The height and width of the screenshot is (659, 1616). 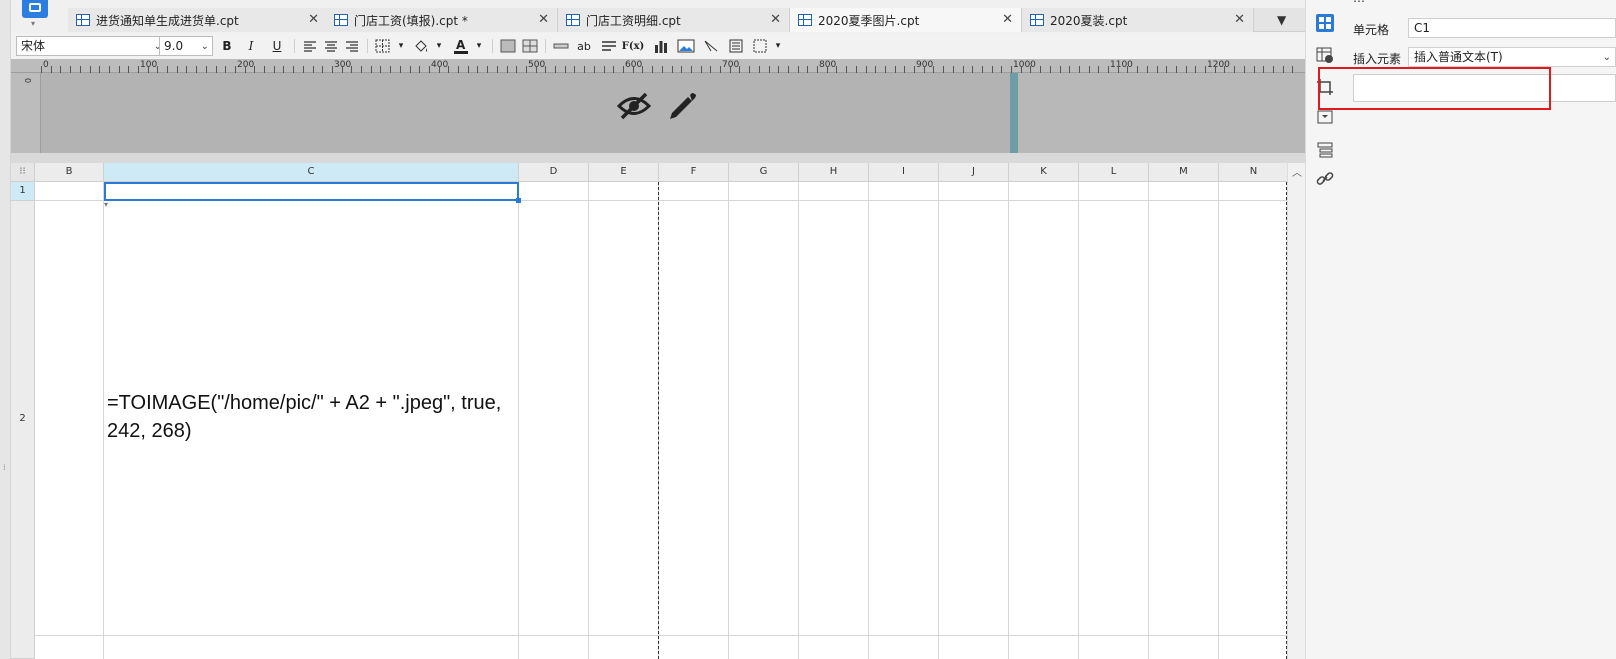 What do you see at coordinates (834, 172) in the screenshot?
I see `column-header-h: H` at bounding box center [834, 172].